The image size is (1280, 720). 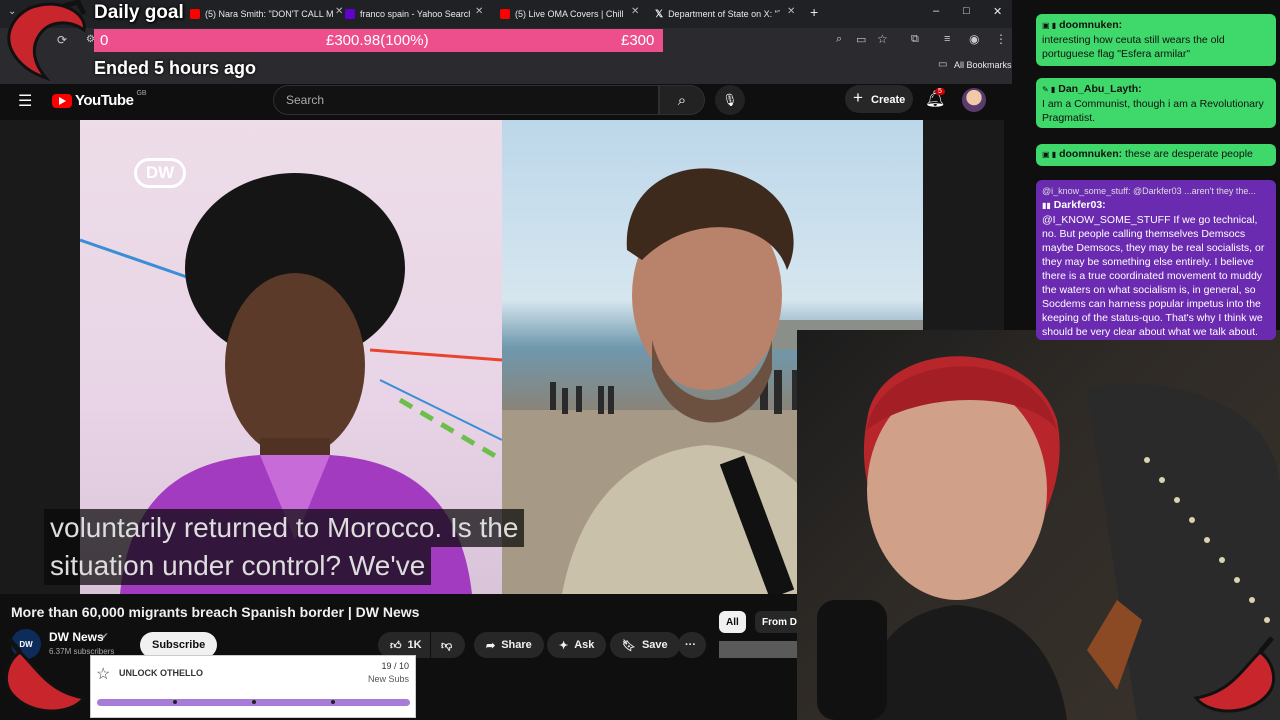 What do you see at coordinates (104, 100) in the screenshot?
I see `youtube-logo-text: YouTube` at bounding box center [104, 100].